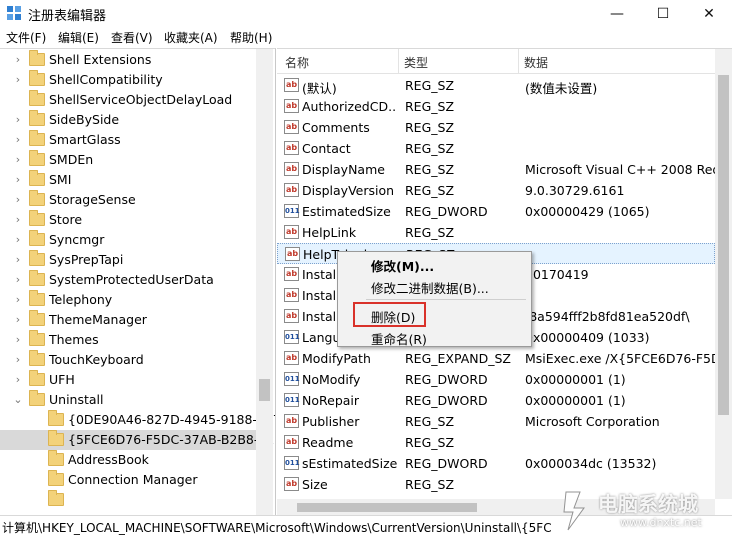 The image size is (732, 537). Describe the element at coordinates (496, 127) in the screenshot. I see `registry-value-row: ab Comments REG_SZ` at that location.